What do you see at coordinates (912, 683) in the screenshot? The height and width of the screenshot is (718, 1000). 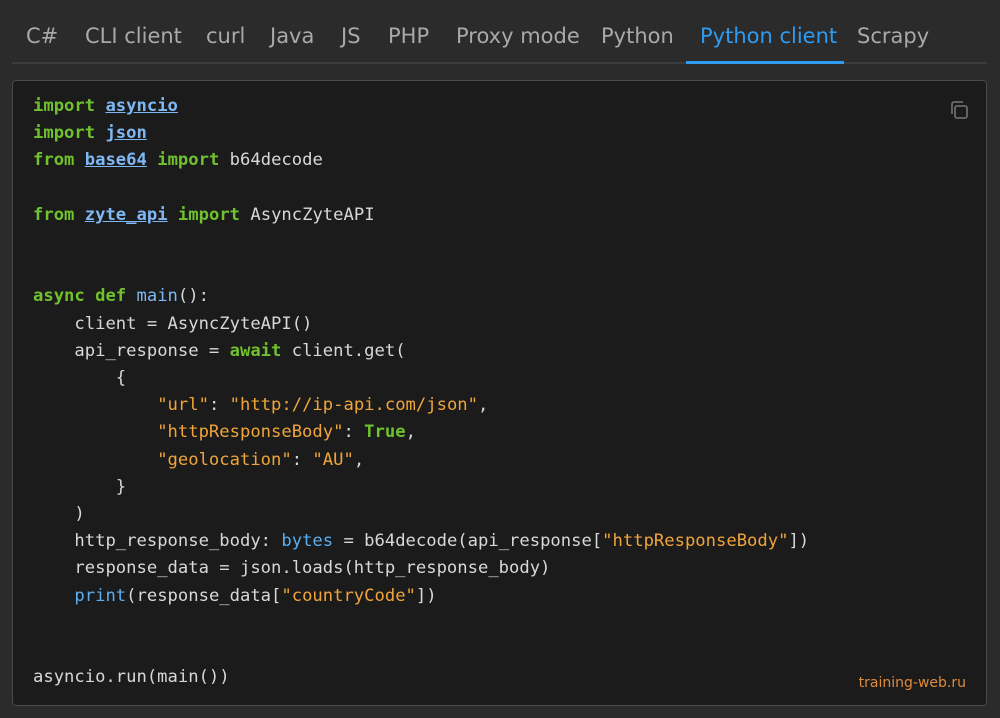 I see `watermark: training-web.ru` at bounding box center [912, 683].